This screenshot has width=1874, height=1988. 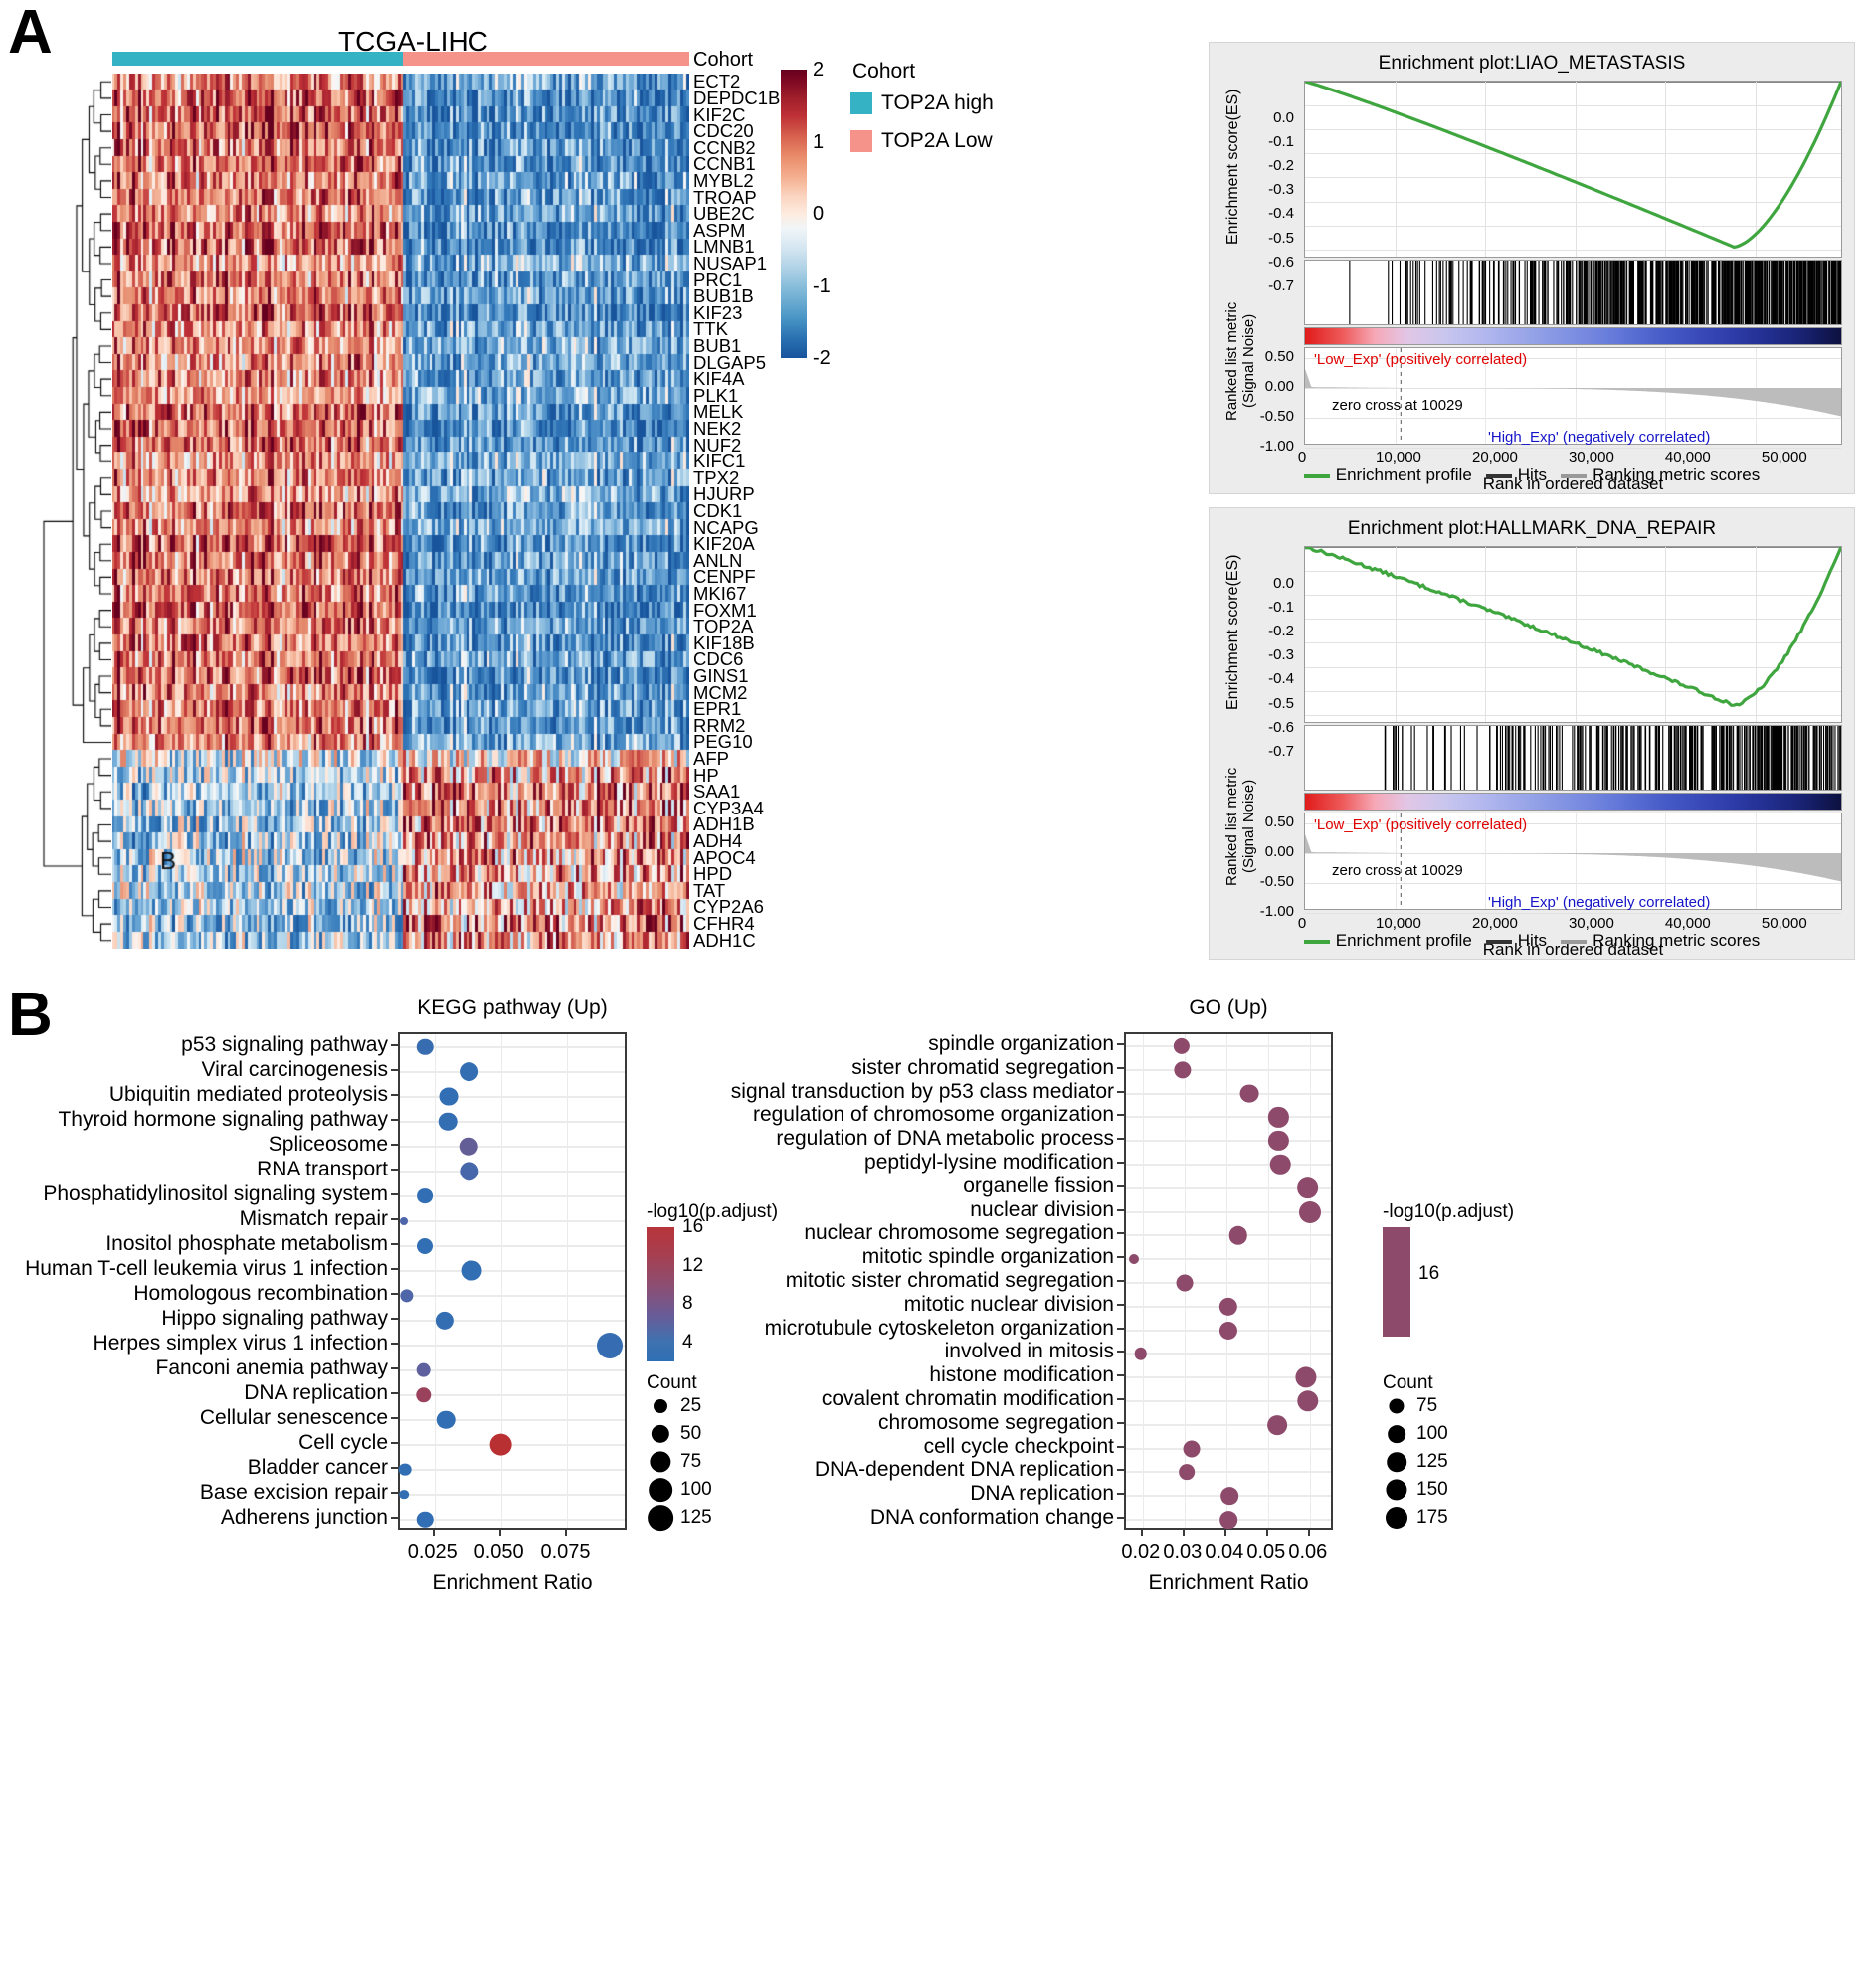 What do you see at coordinates (1449, 1211) in the screenshot?
I see `dotplot-color-legend-title: -log10(p.adjust)` at bounding box center [1449, 1211].